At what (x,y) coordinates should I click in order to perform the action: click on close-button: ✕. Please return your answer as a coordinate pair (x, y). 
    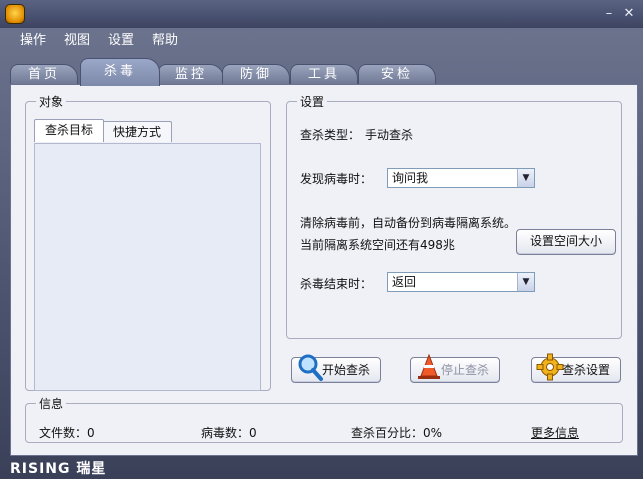
    Looking at the image, I should click on (629, 14).